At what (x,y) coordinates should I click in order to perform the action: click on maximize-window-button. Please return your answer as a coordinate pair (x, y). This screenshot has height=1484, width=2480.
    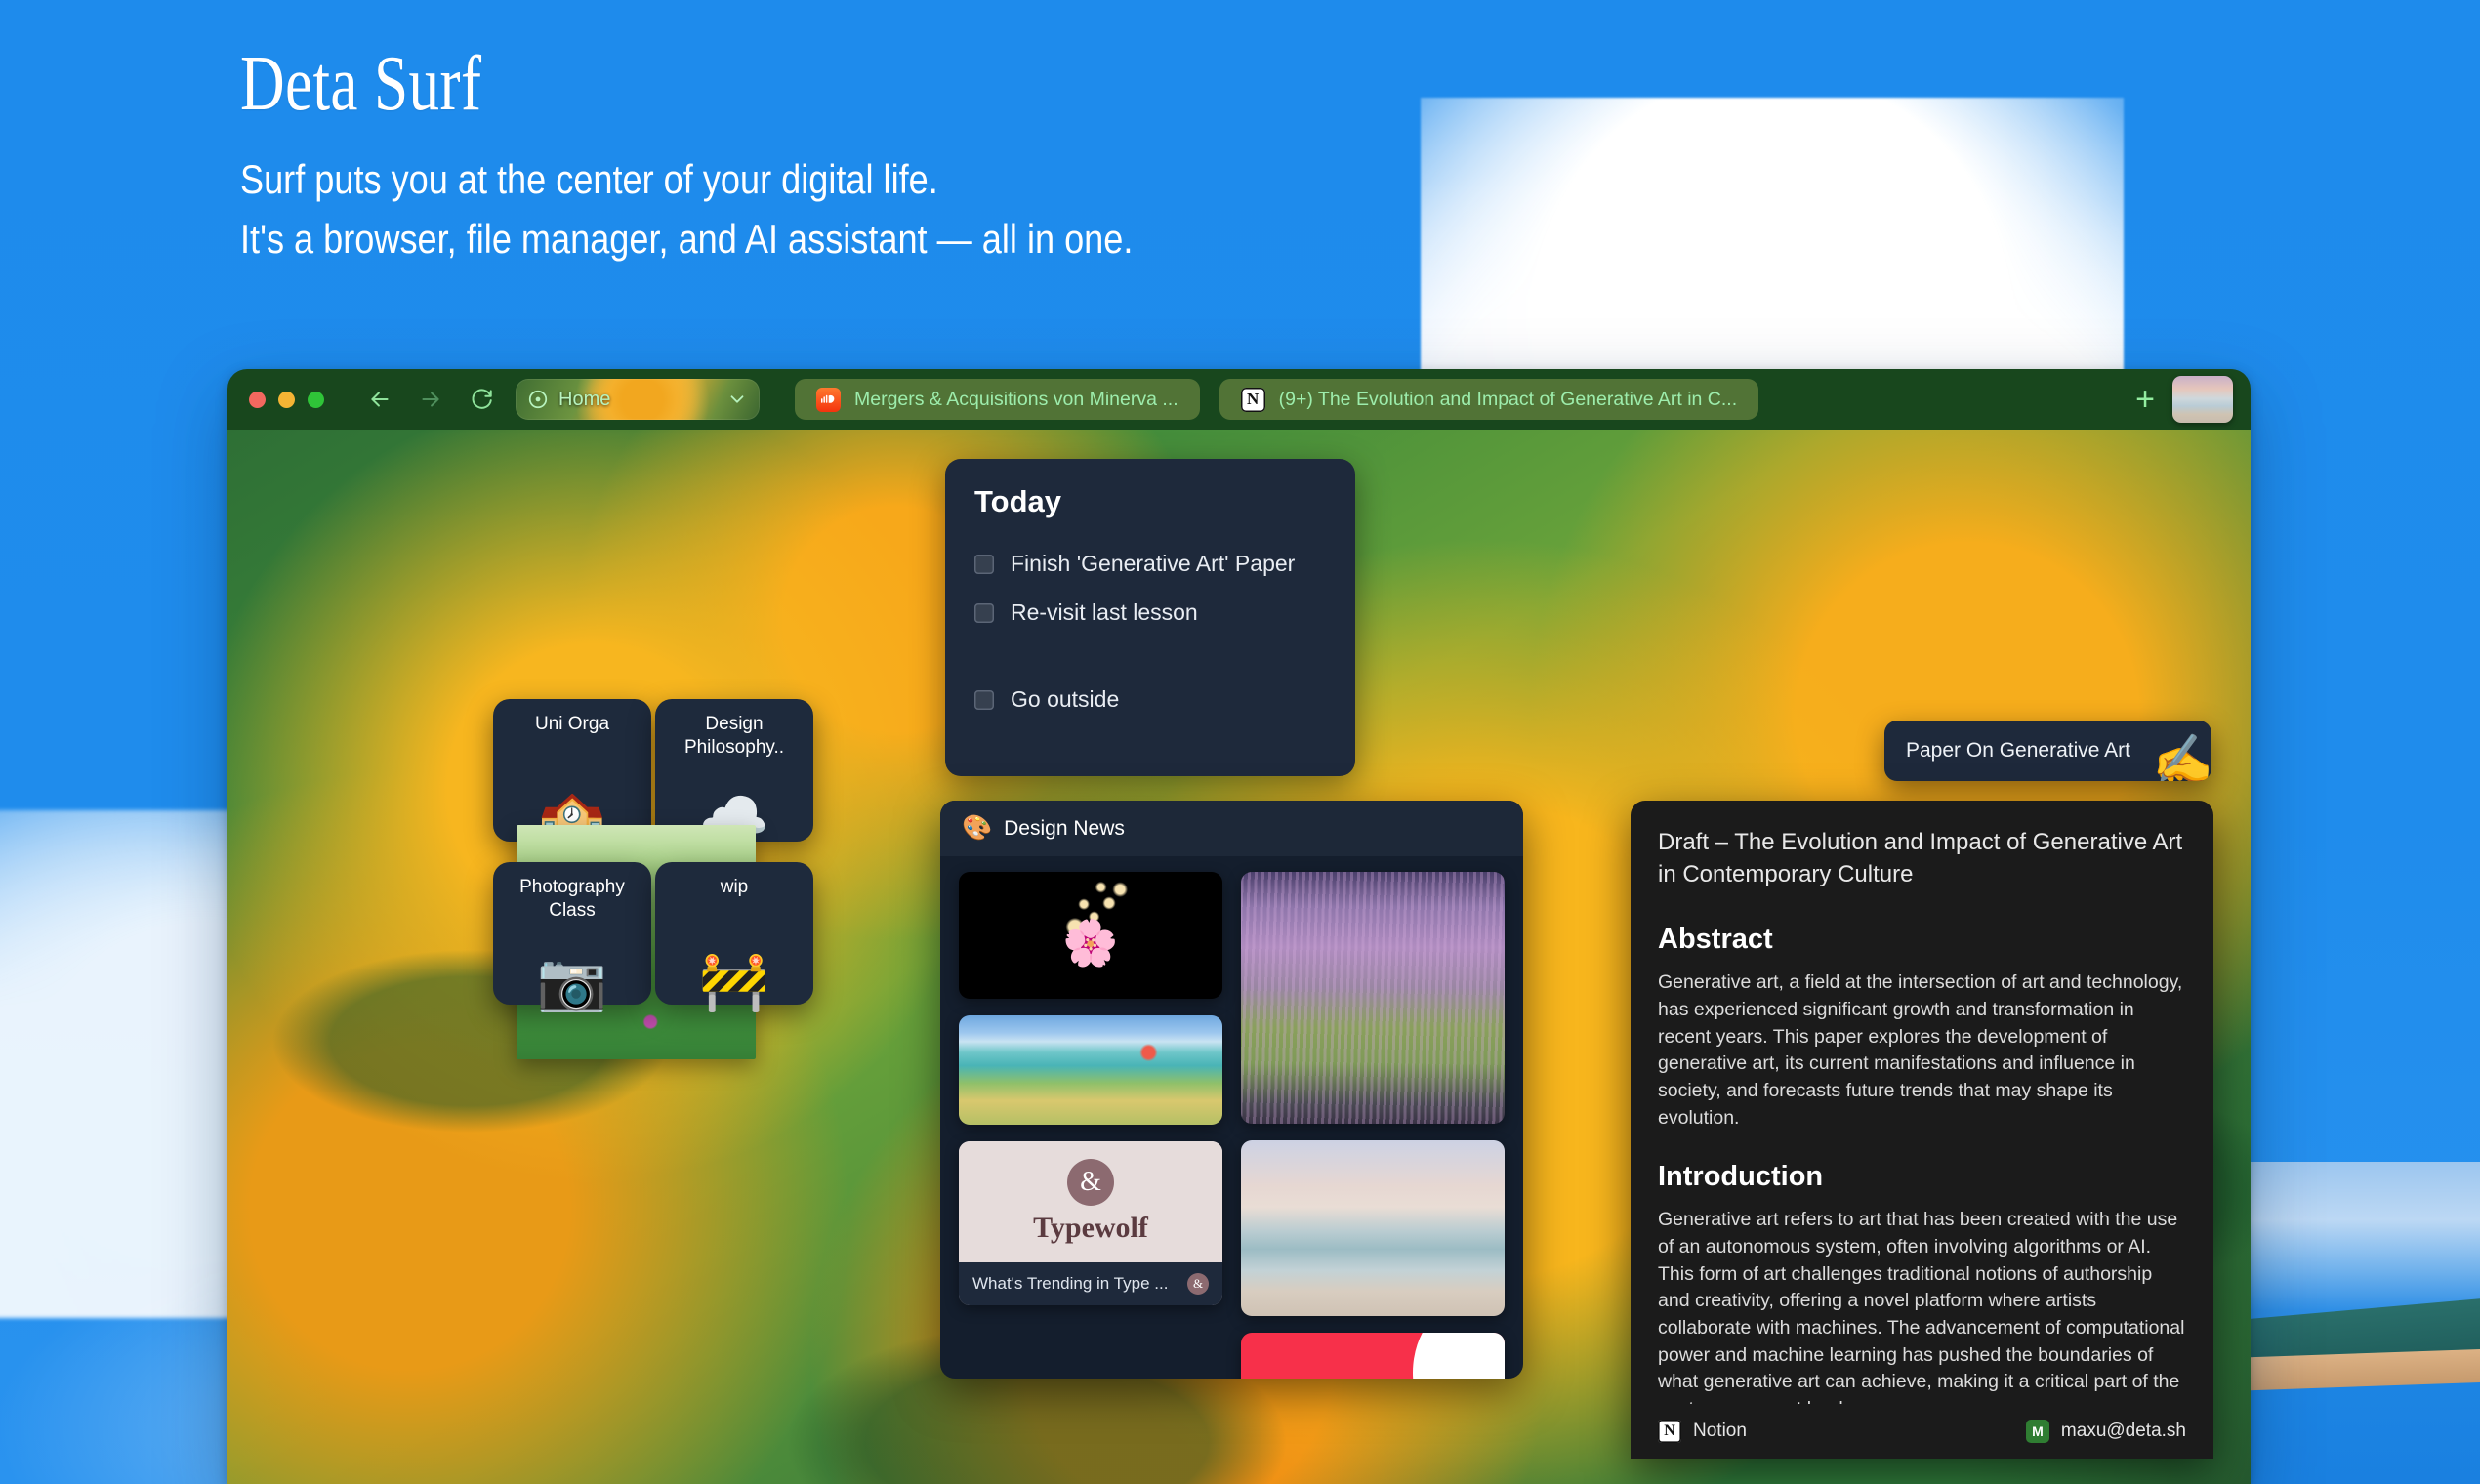
    Looking at the image, I should click on (316, 400).